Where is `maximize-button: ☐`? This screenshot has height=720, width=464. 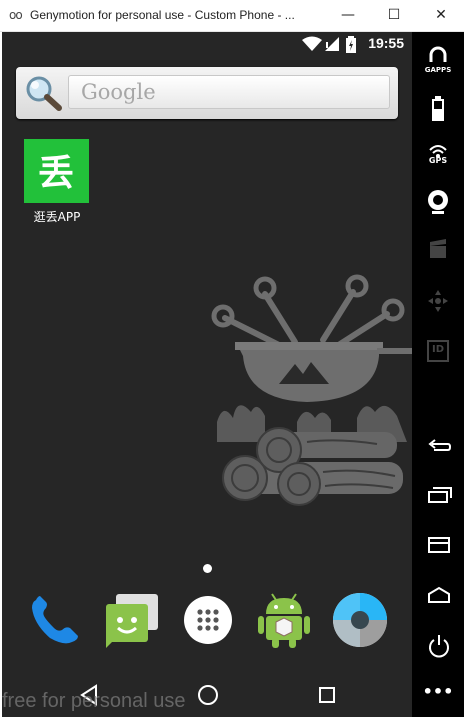
maximize-button: ☐ is located at coordinates (394, 16).